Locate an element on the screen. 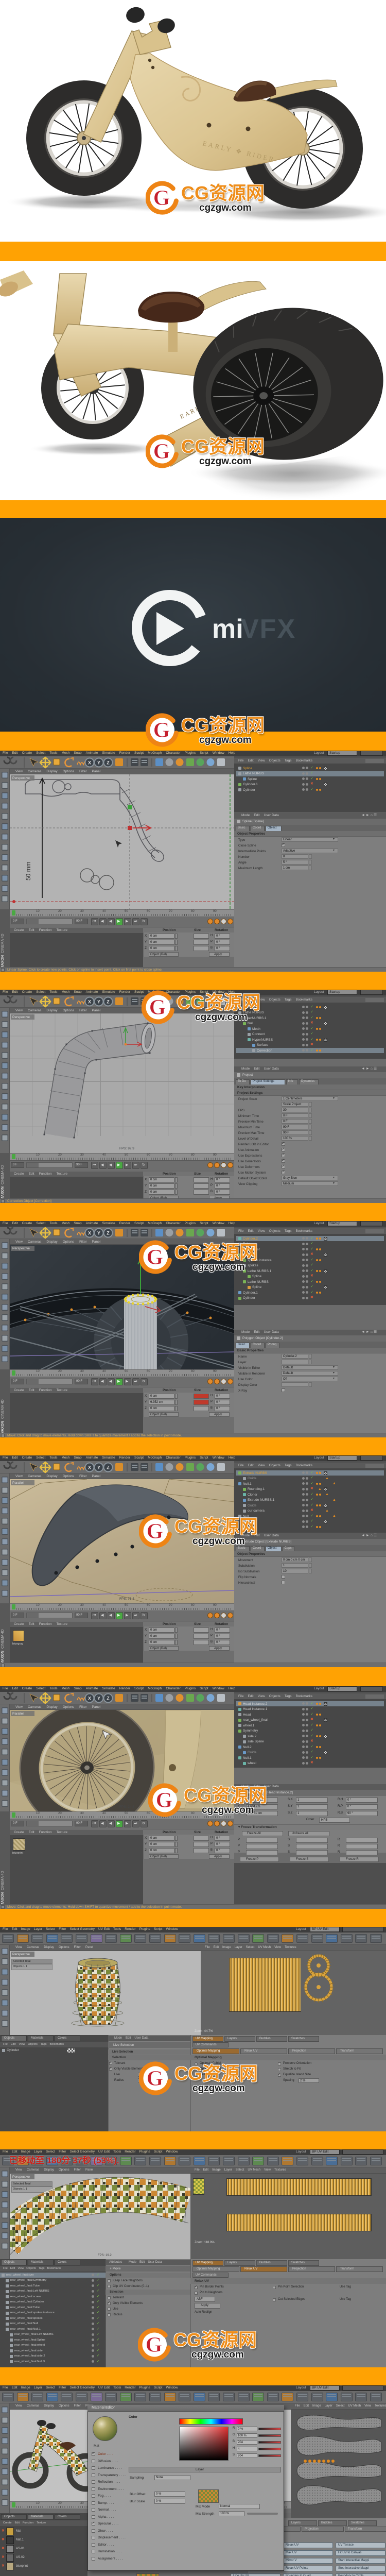  svg-text: 50 mm is located at coordinates (29, 870).